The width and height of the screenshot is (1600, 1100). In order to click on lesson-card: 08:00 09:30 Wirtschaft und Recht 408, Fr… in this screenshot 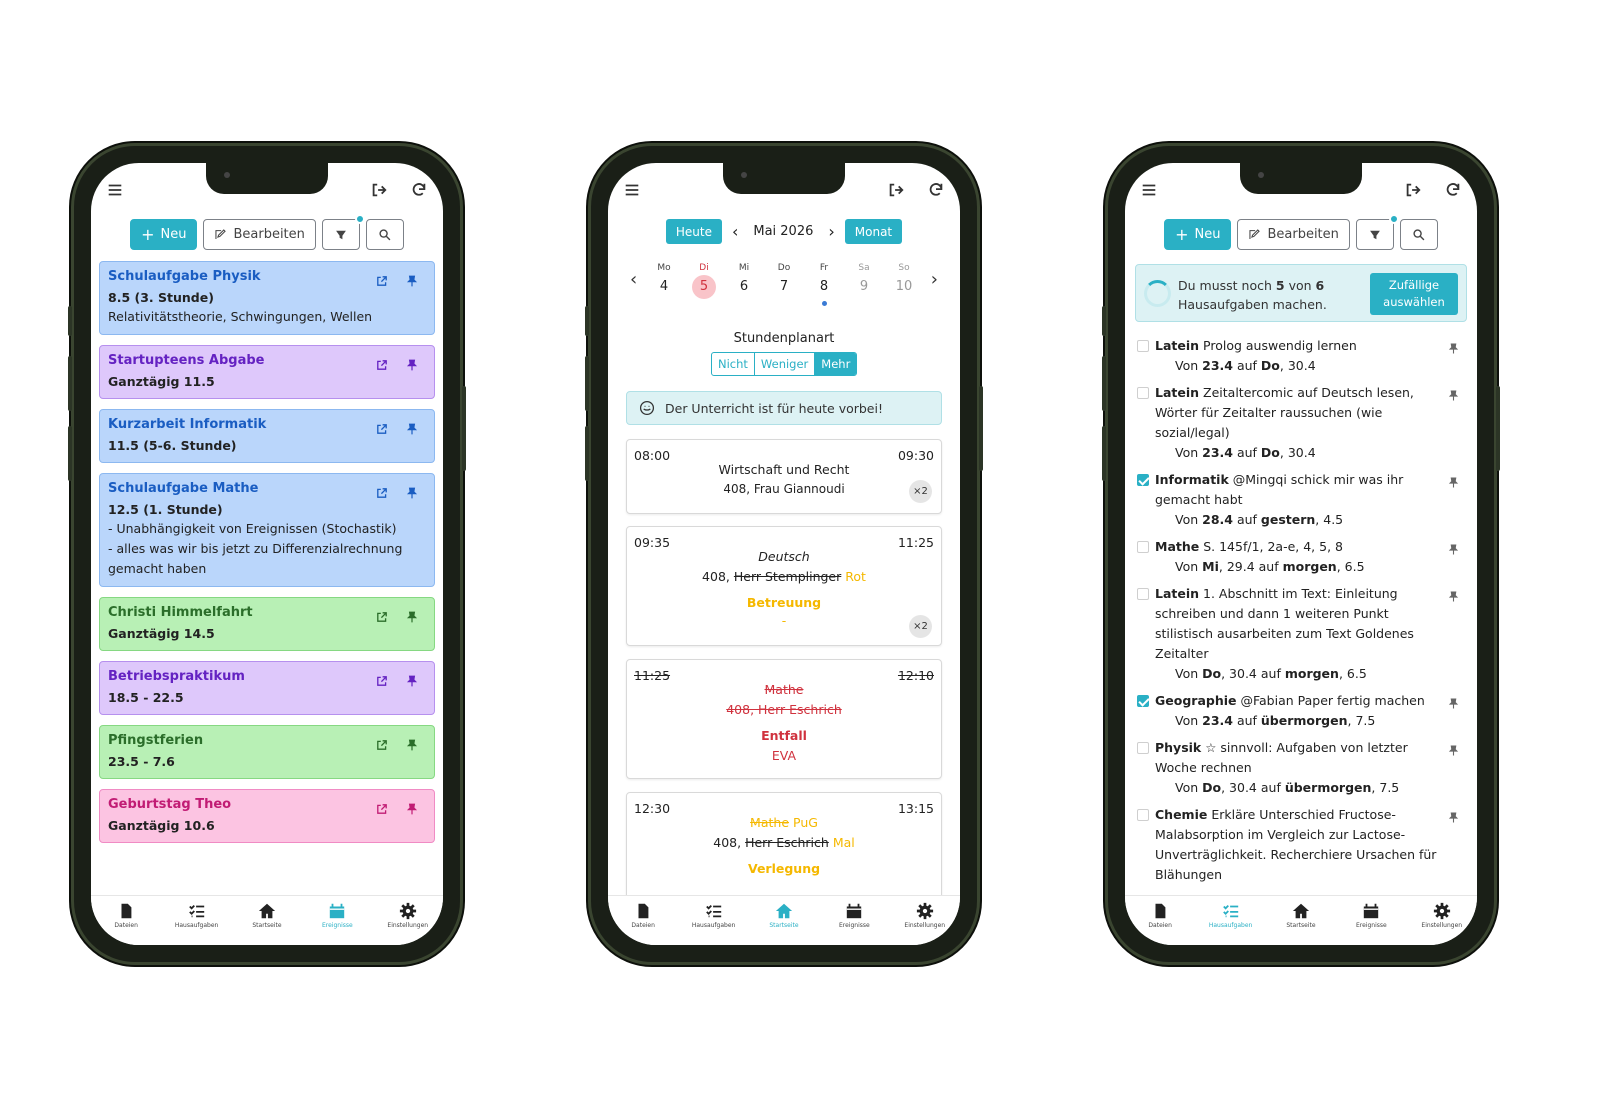, I will do `click(784, 476)`.